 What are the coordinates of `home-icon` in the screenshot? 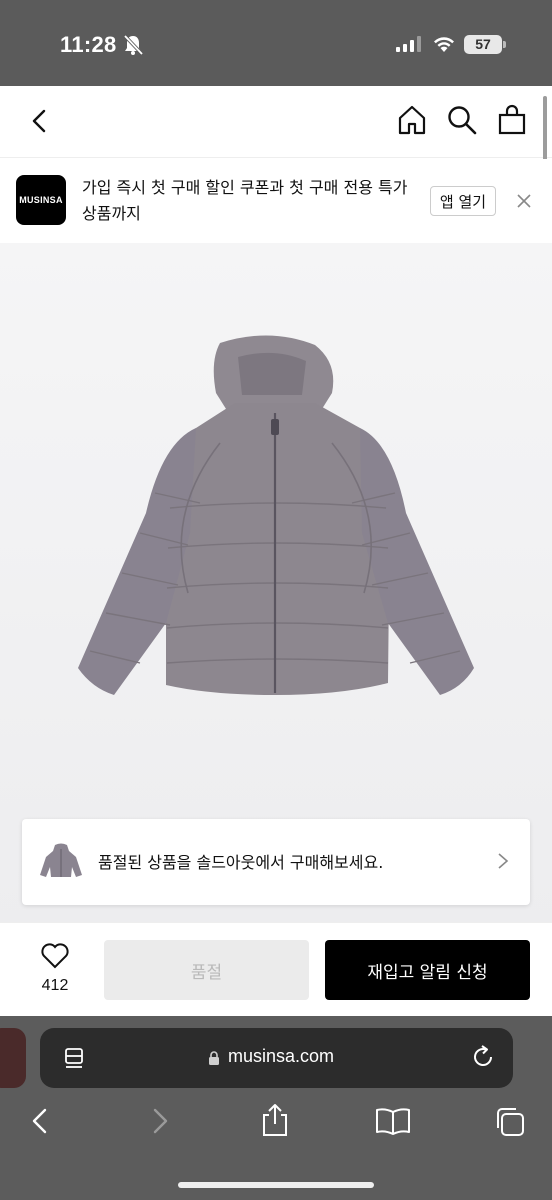 It's located at (412, 120).